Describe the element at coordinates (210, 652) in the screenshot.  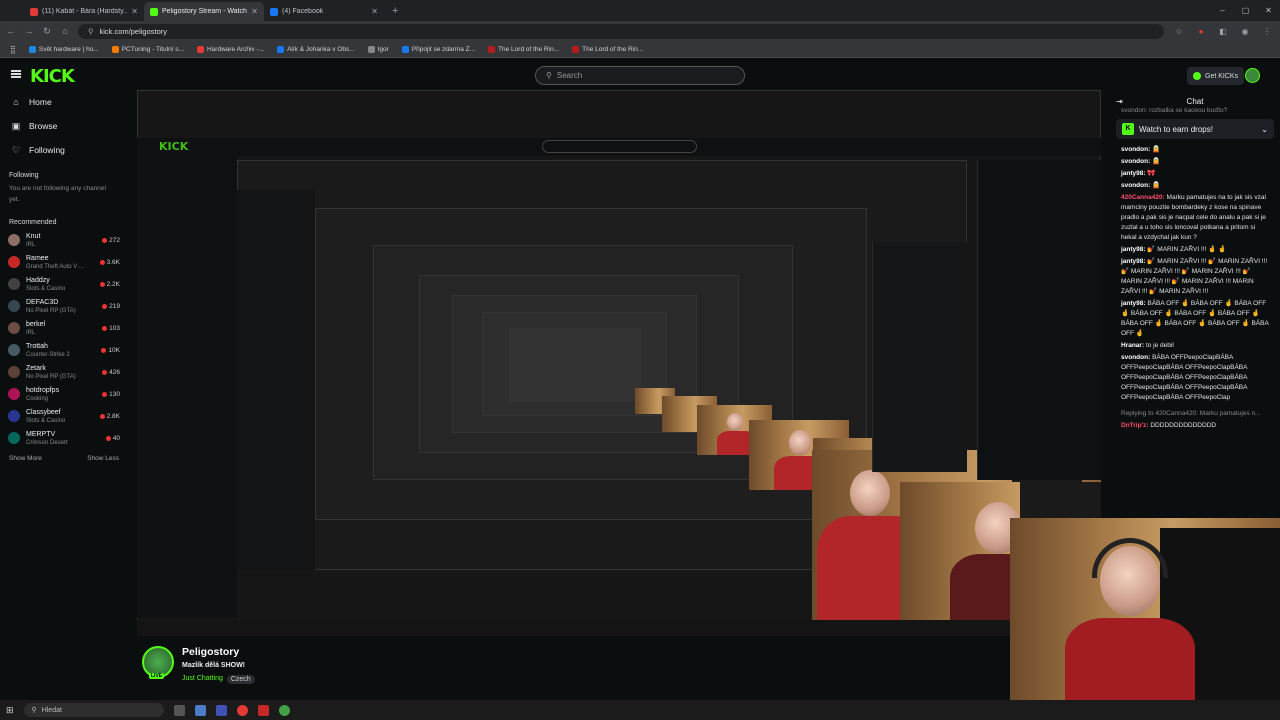
I see `streamer-name: Peligostory` at that location.